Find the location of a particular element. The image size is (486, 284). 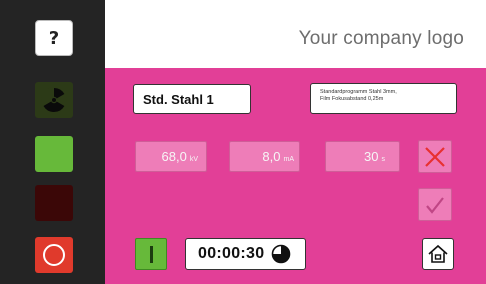

timer-display: 00:00:30 is located at coordinates (245, 254).